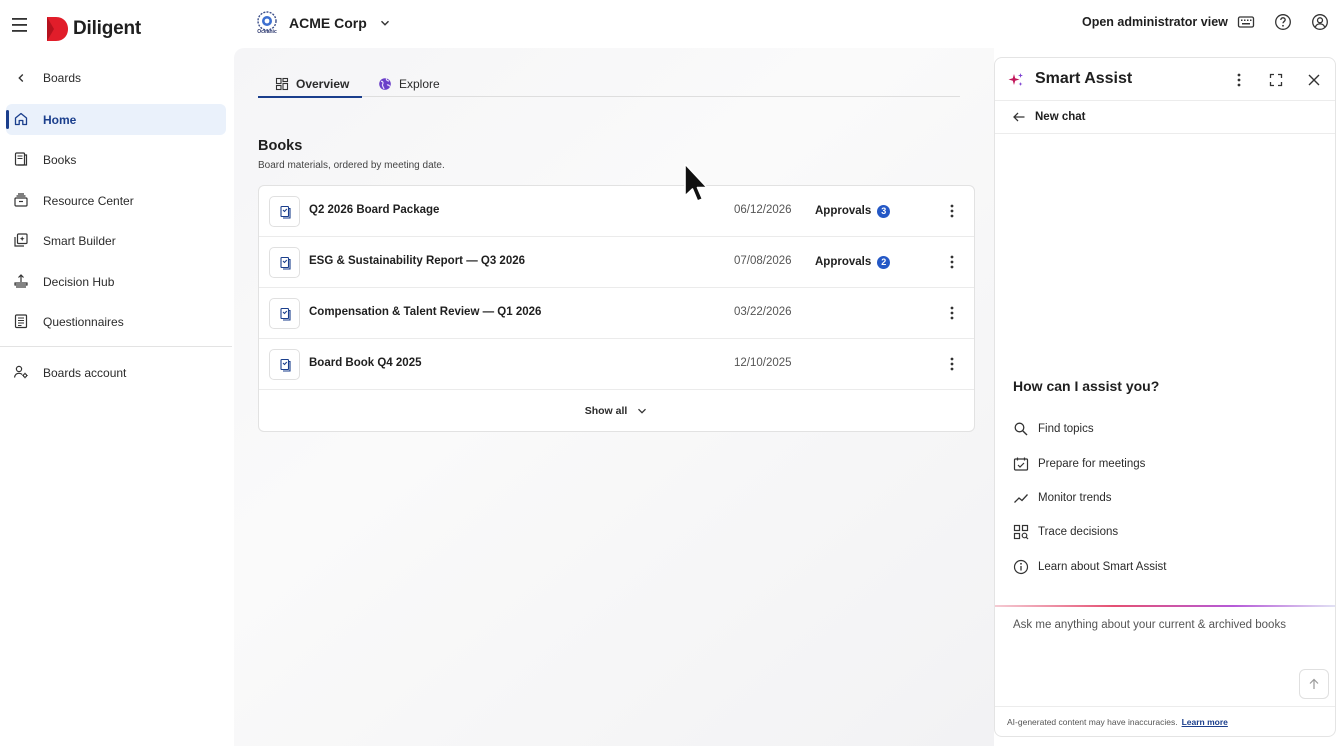 This screenshot has width=1344, height=746. I want to click on tab-explore: Explore, so click(413, 83).